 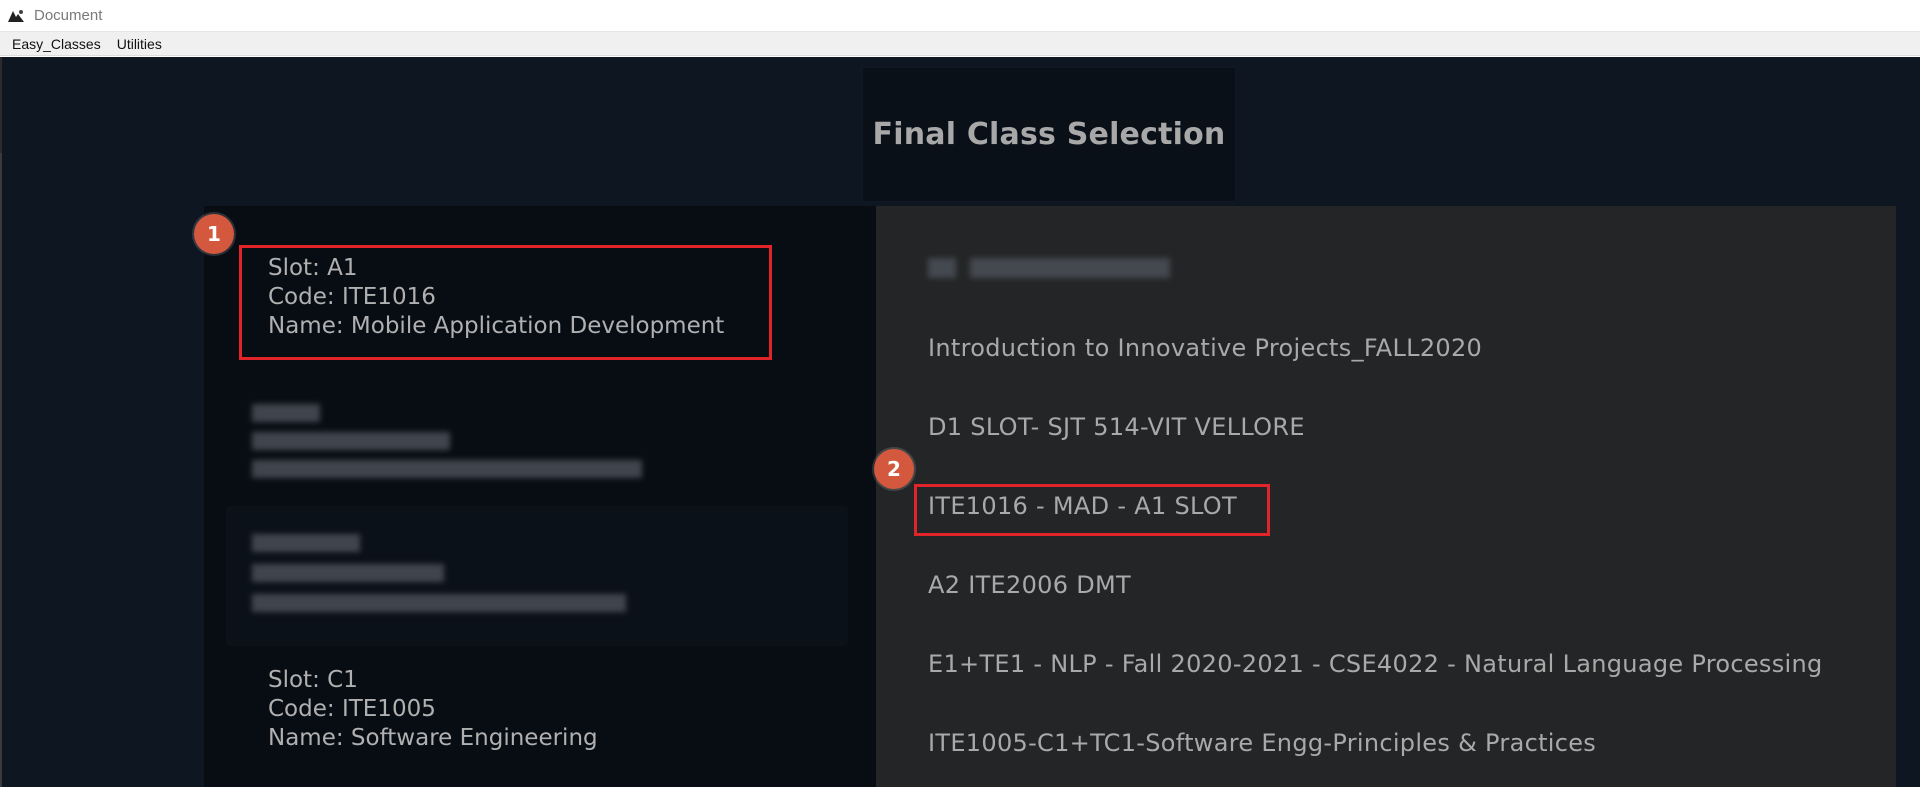 What do you see at coordinates (960, 16) in the screenshot?
I see `window-titlebar: Document` at bounding box center [960, 16].